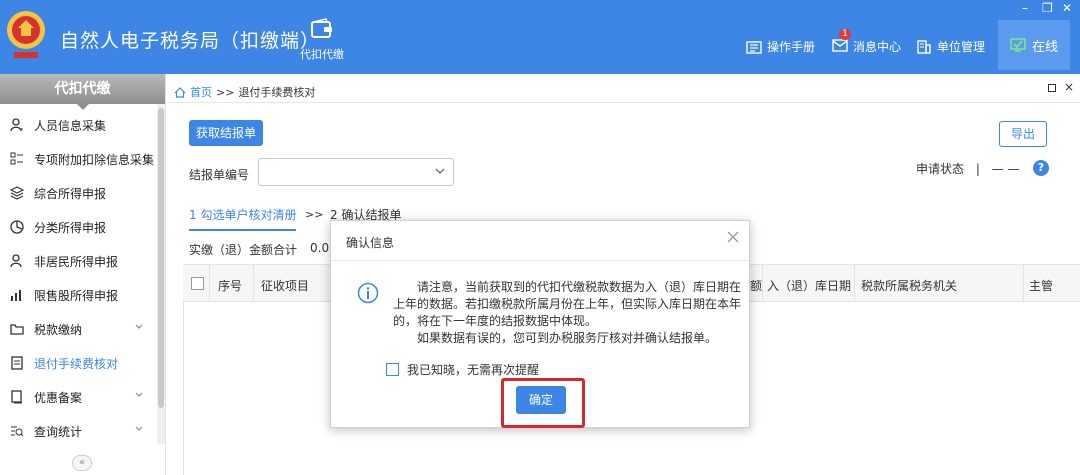 The height and width of the screenshot is (475, 1080). I want to click on sidebar-item-comprehensive: 综合所得申报, so click(78, 193).